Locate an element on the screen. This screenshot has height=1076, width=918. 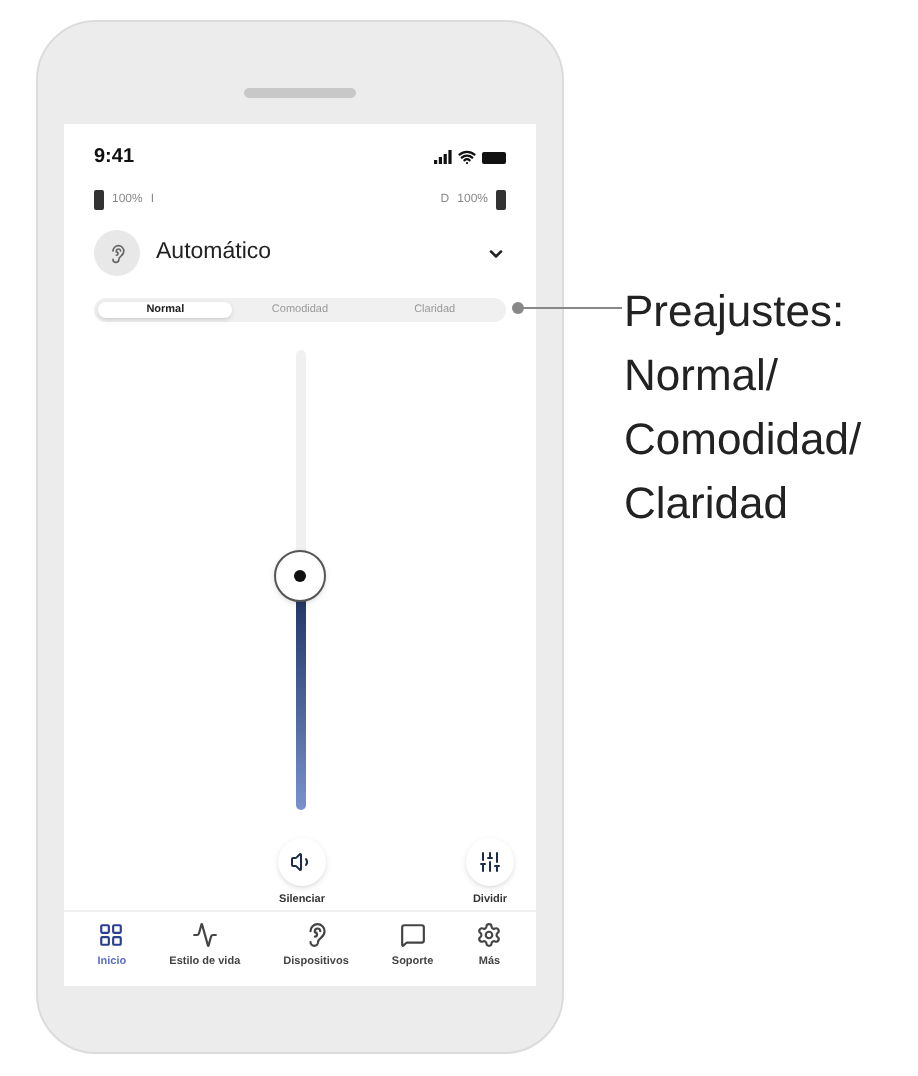
sliders-icon is located at coordinates (490, 862).